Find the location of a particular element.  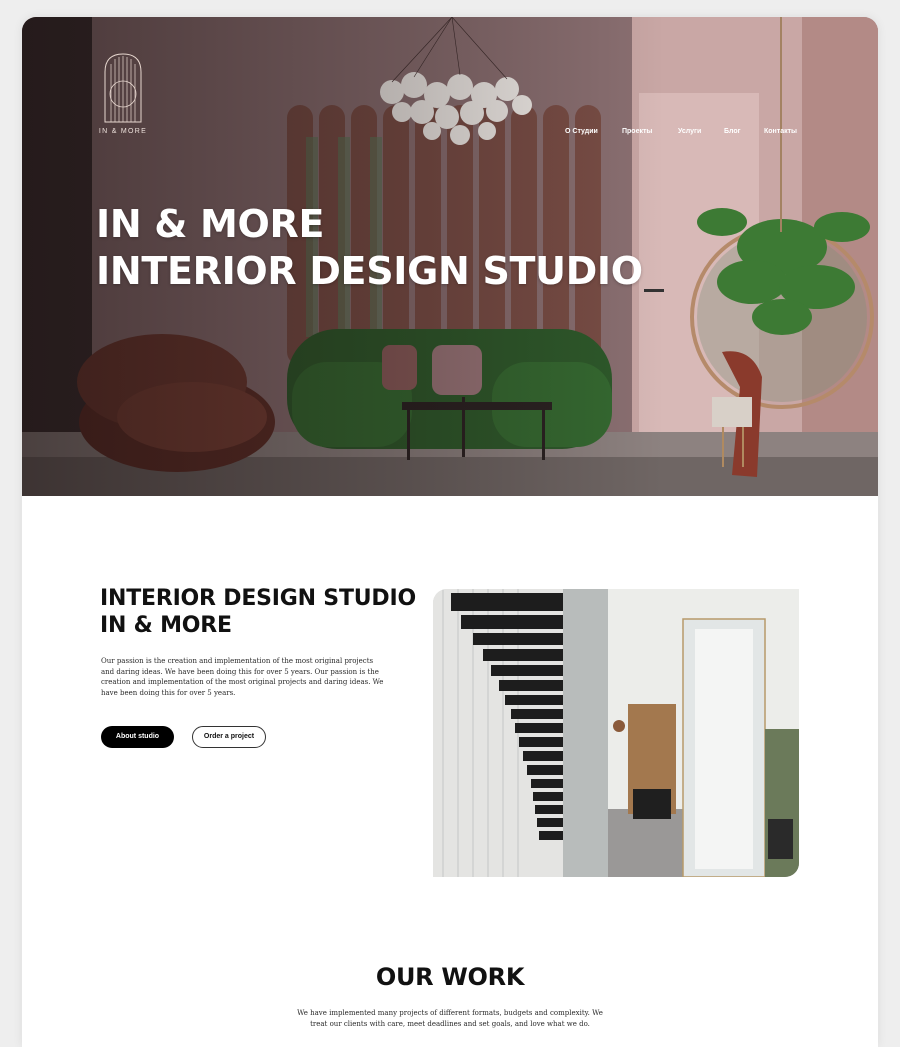

order-project-button: Order a project is located at coordinates (229, 737).